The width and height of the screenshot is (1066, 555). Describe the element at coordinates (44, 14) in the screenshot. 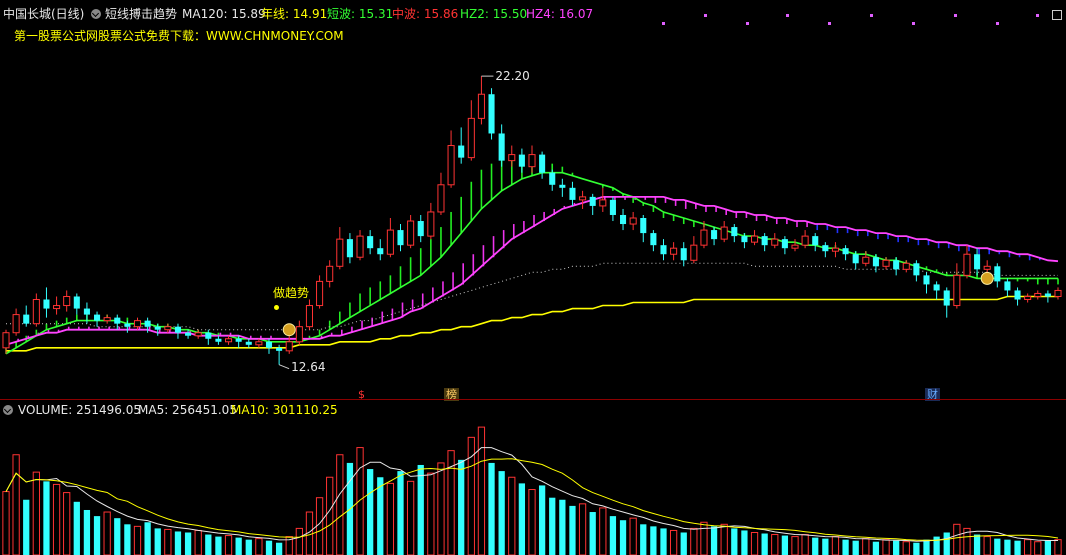

I see `stock-name: 中国长城(日线)` at that location.